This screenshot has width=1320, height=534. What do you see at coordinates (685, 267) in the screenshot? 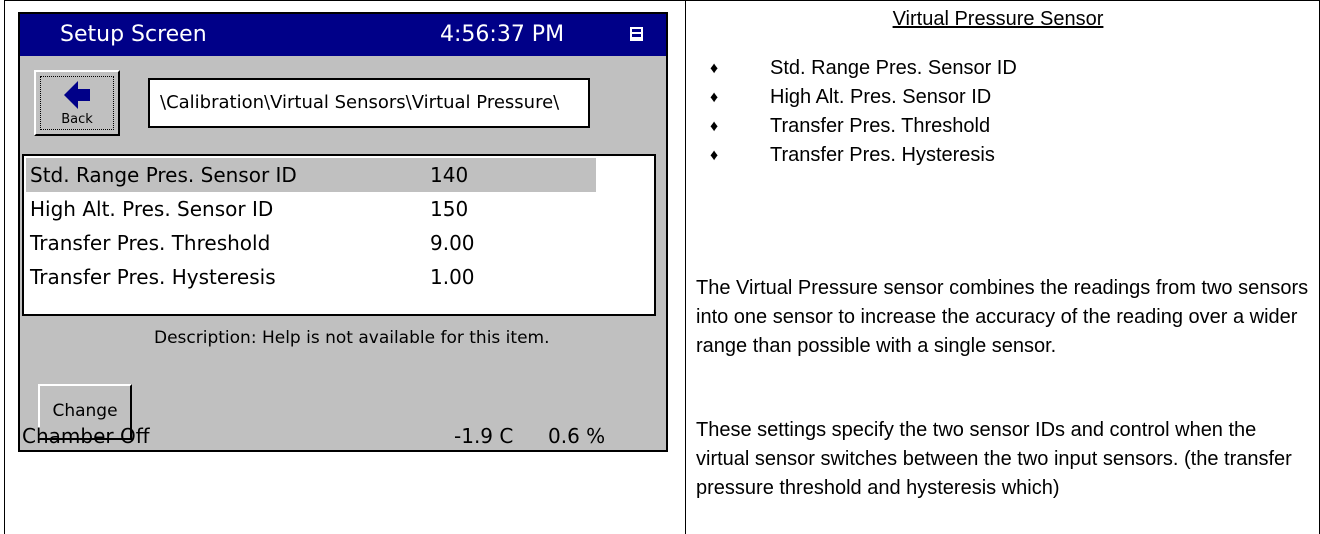
I see `table-column-divider` at bounding box center [685, 267].